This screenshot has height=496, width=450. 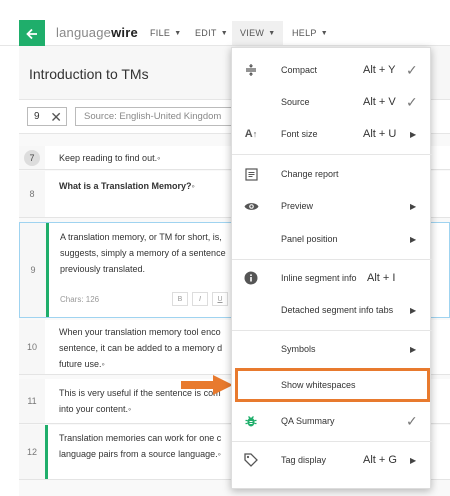 I want to click on segment-number: 12, so click(x=32, y=452).